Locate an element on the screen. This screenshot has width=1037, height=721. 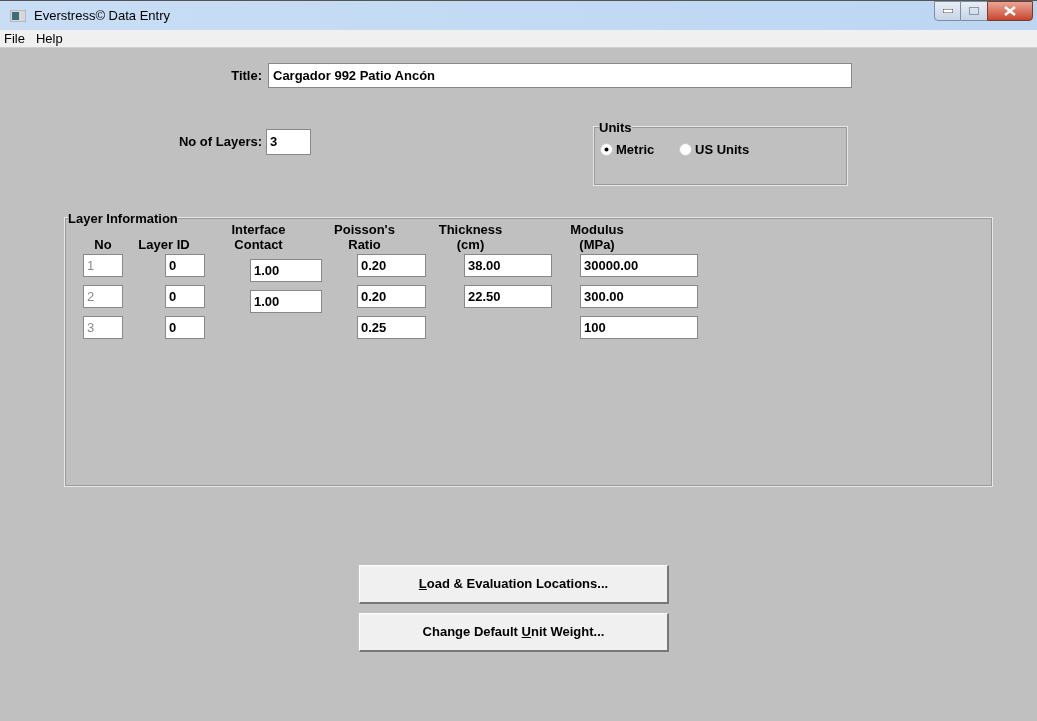
table-field: 300.00 is located at coordinates (639, 296).